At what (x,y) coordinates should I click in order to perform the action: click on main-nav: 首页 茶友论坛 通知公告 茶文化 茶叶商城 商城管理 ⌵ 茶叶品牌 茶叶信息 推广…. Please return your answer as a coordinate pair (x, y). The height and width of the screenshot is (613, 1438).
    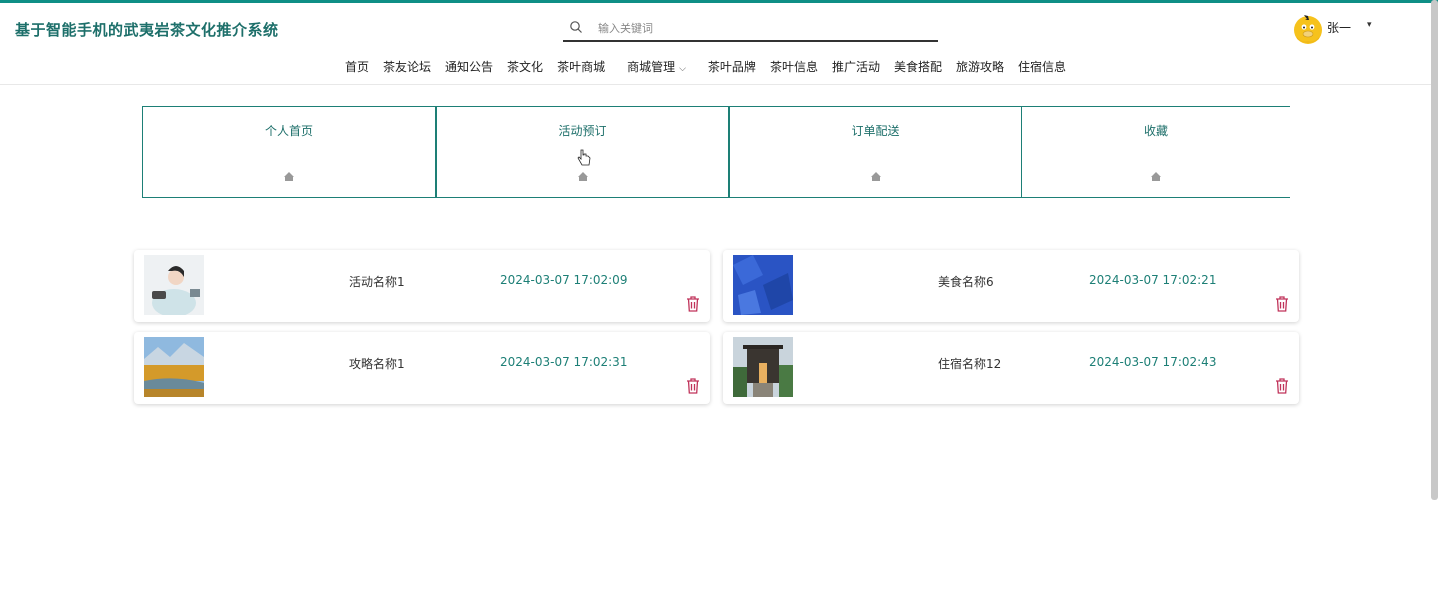
    Looking at the image, I should click on (712, 68).